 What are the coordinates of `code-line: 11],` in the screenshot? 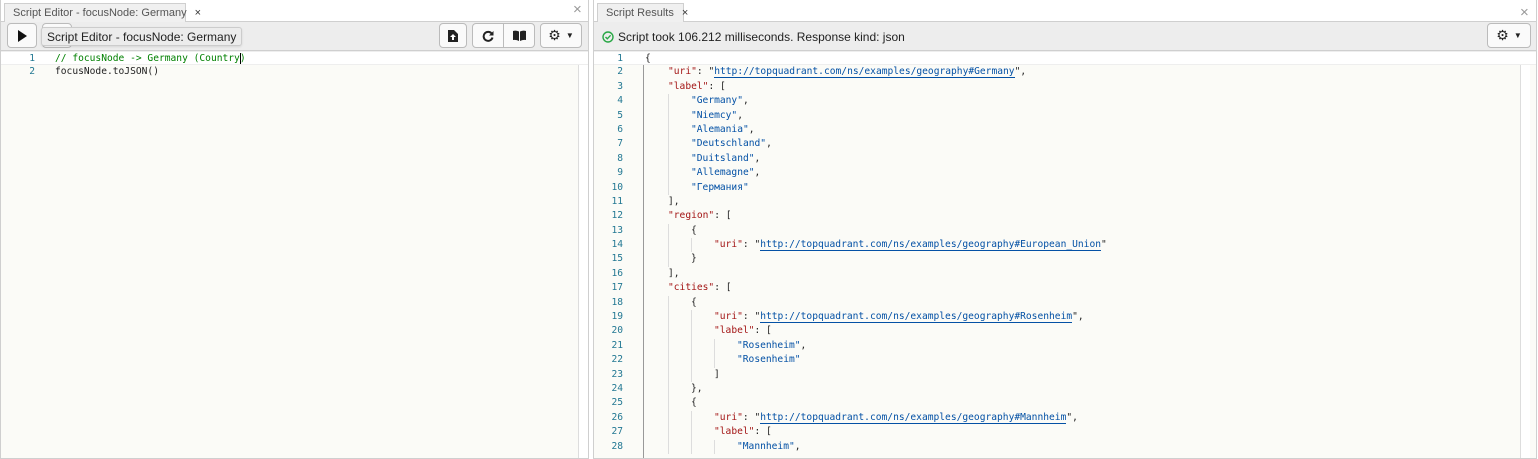 It's located at (1065, 202).